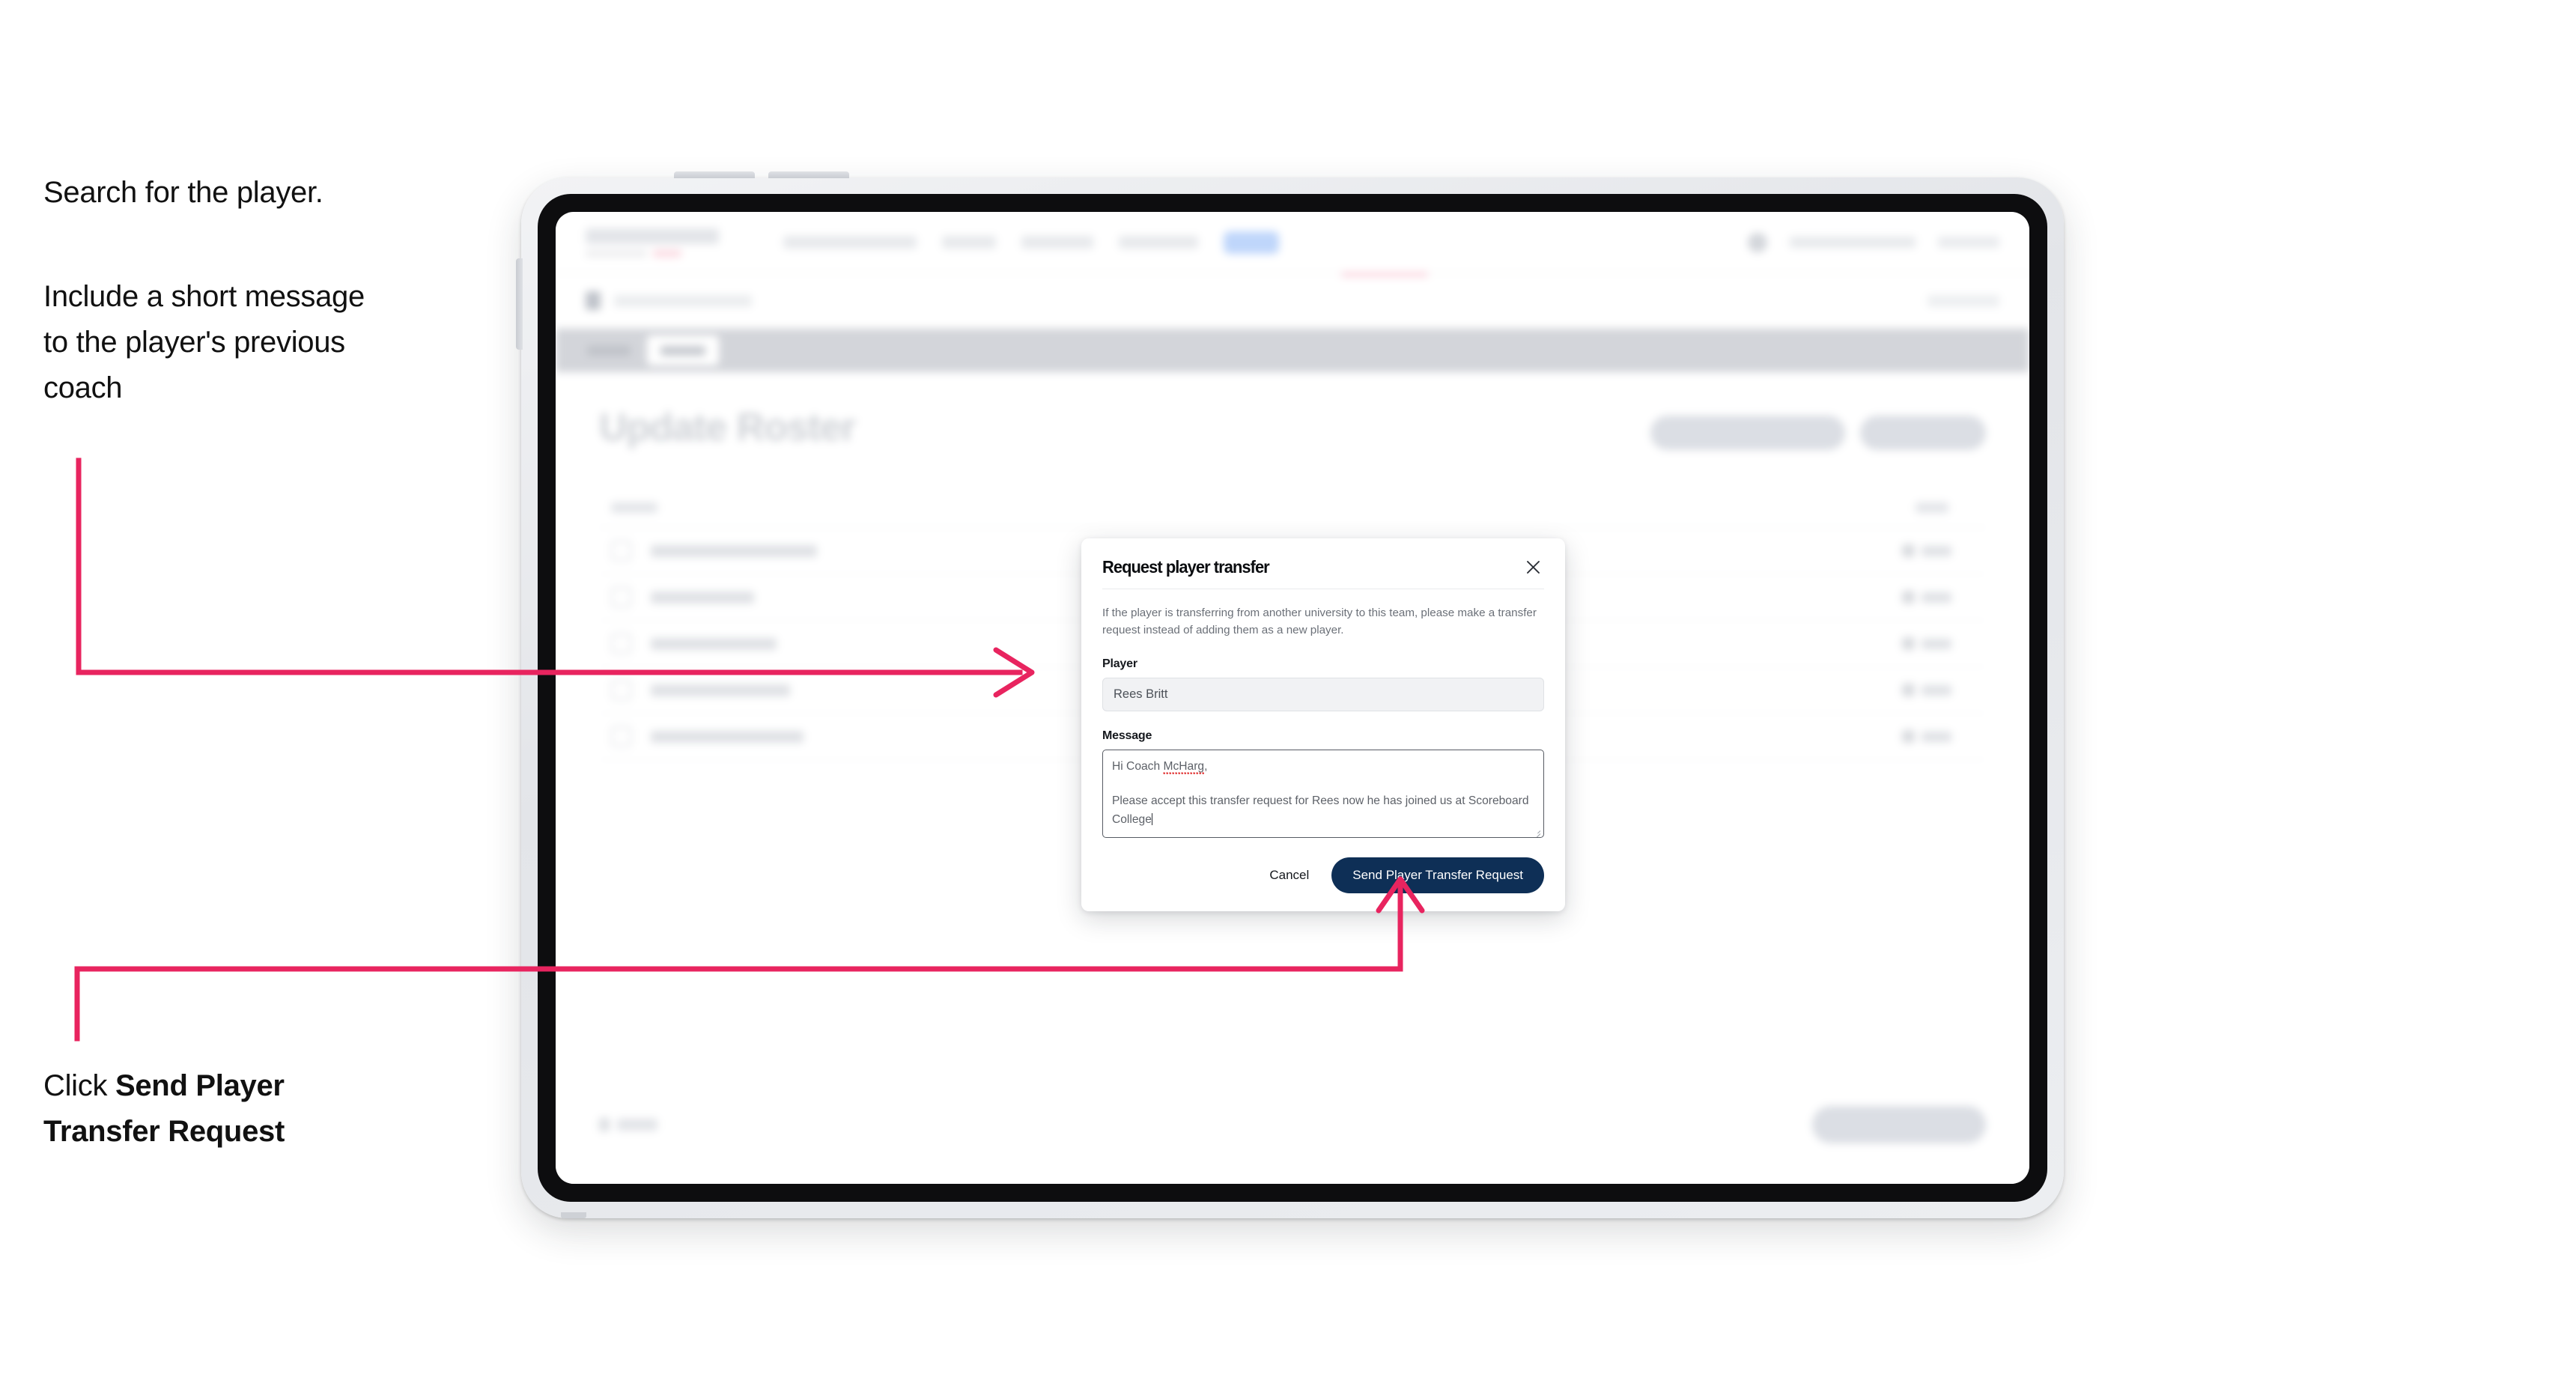  I want to click on annotation-step-3-bold-2: Transfer Request, so click(164, 1131).